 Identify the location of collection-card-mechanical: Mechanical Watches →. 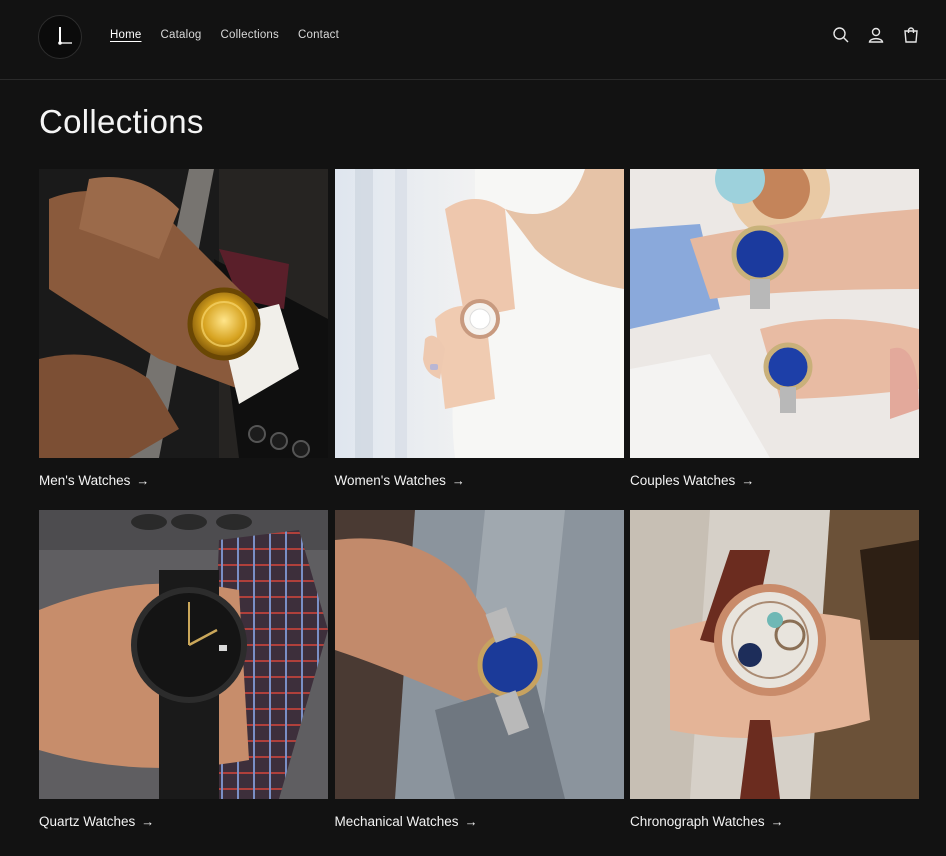
(479, 680).